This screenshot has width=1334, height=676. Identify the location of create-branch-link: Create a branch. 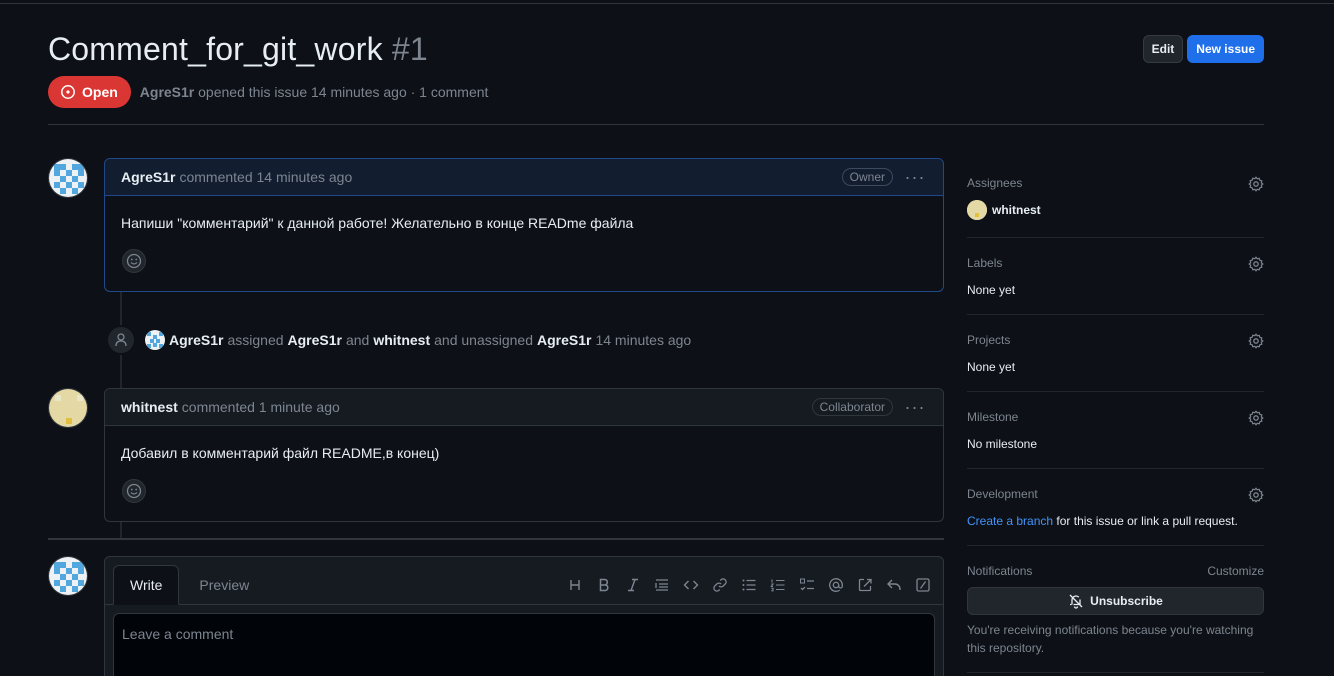
(1010, 521).